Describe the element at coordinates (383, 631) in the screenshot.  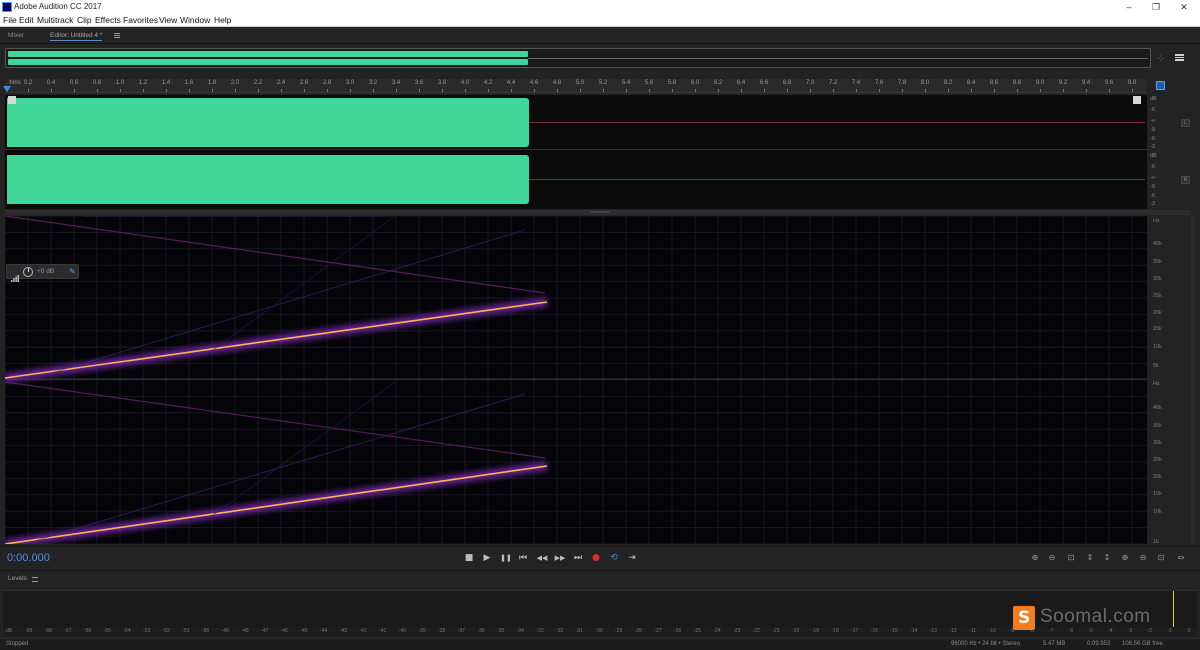
I see `levels-scale-label: -41` at that location.